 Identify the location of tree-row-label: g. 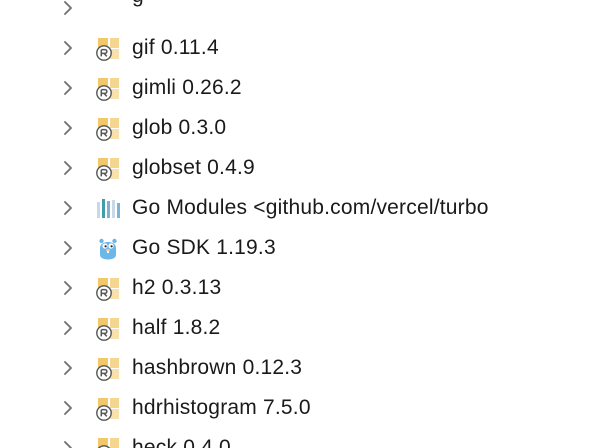
(138, 5).